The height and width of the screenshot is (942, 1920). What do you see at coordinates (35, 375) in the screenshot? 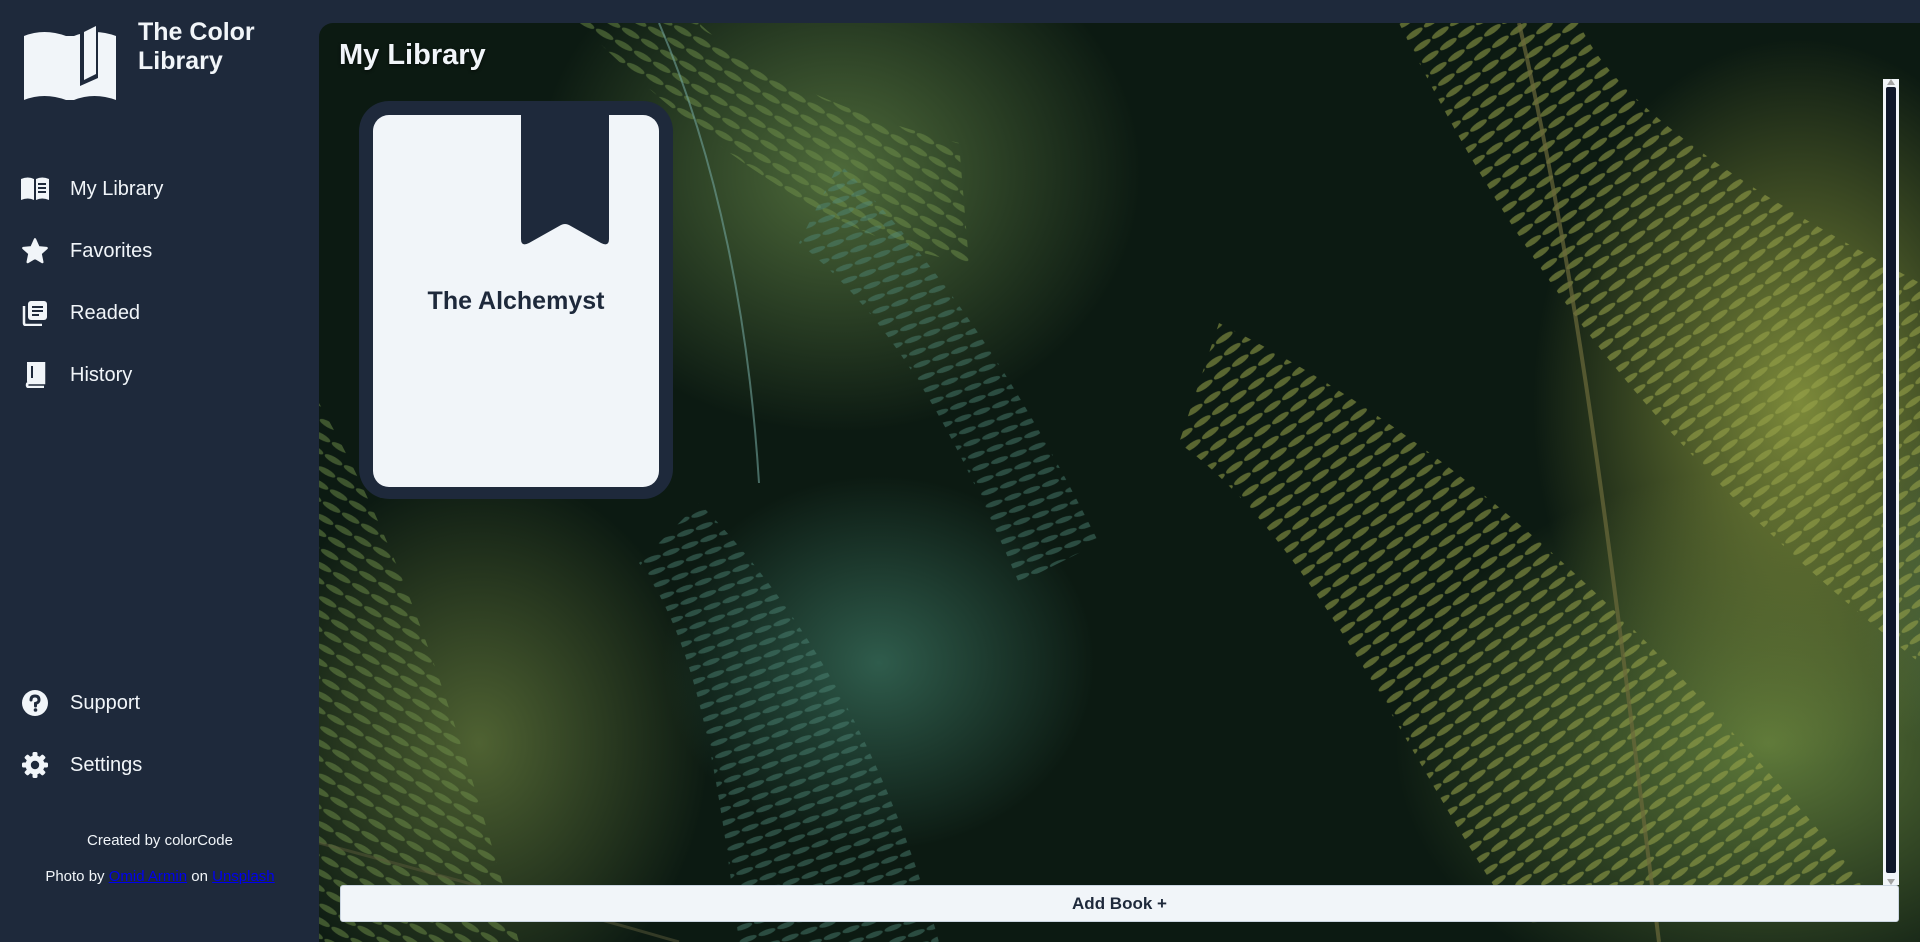
I see `book-history-icon` at bounding box center [35, 375].